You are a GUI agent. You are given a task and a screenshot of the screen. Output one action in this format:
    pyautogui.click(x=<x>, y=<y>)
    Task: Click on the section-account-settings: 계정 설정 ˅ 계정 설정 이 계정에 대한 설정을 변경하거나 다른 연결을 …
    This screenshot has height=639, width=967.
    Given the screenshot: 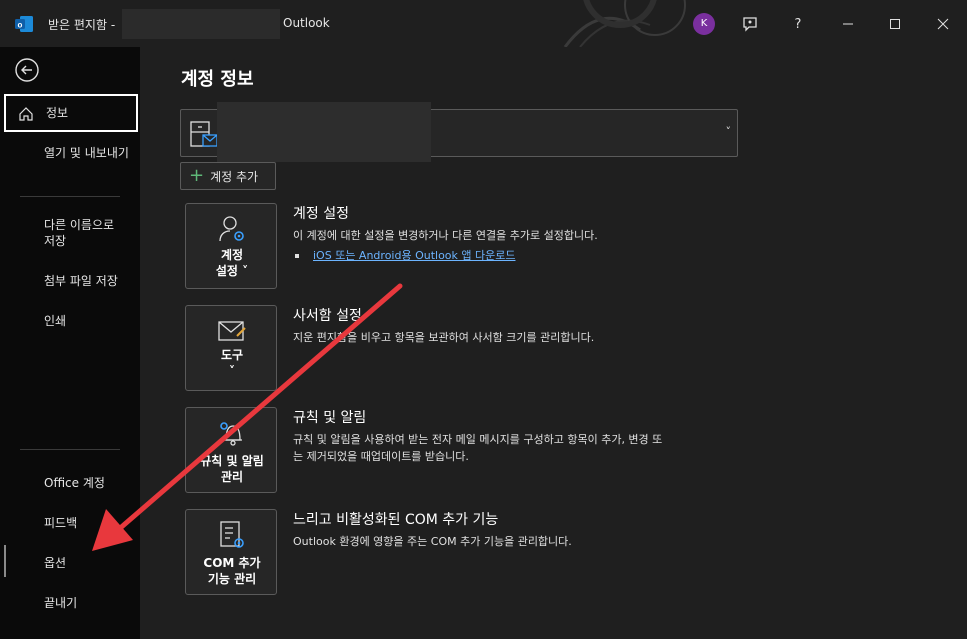 What is the action you would take?
    pyautogui.click(x=535, y=246)
    